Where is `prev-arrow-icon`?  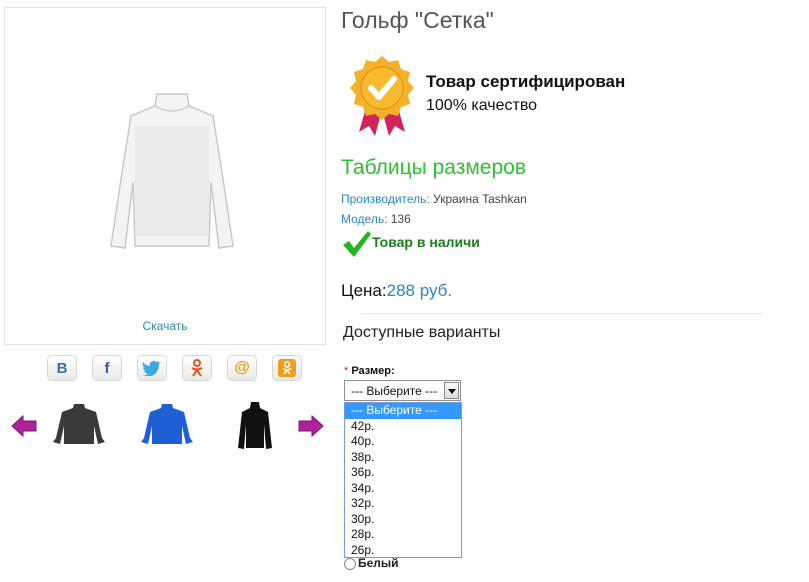
prev-arrow-icon is located at coordinates (24, 426).